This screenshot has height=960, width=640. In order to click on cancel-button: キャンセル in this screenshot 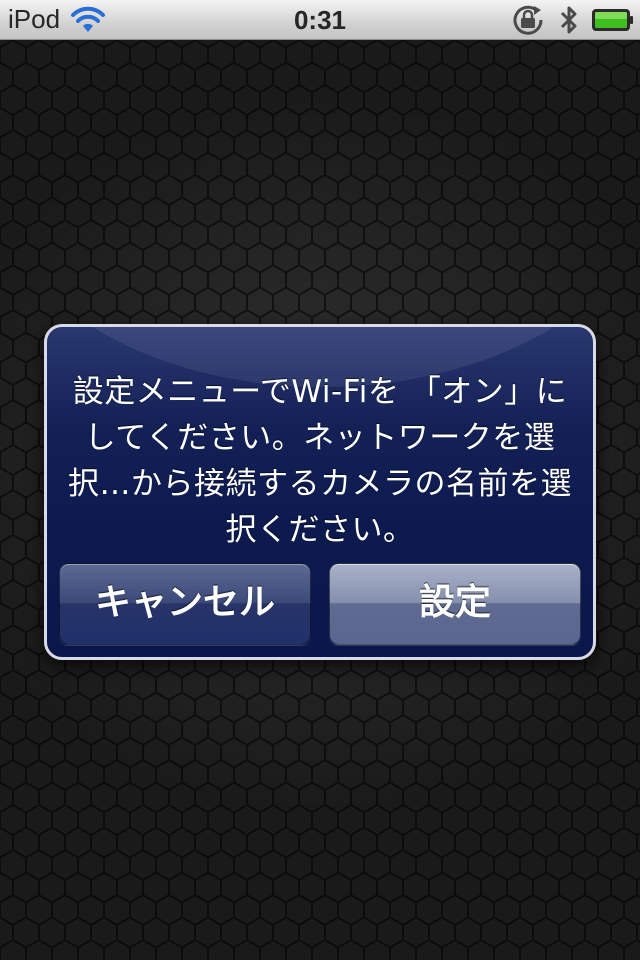, I will do `click(185, 604)`.